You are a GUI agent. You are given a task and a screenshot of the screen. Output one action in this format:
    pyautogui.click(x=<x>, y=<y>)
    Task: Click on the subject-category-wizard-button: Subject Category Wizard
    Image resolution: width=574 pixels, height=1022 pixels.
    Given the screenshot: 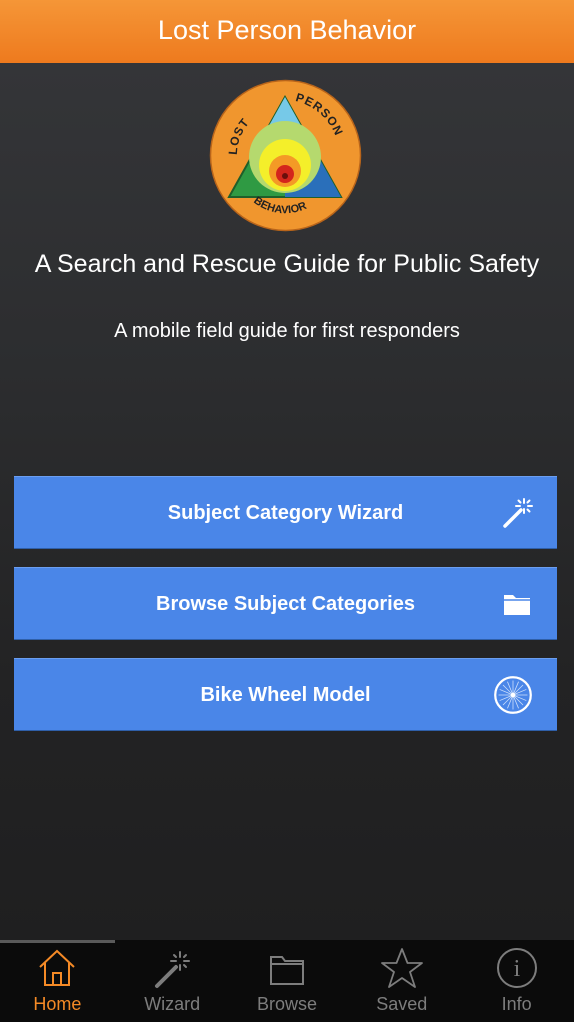 What is the action you would take?
    pyautogui.click(x=285, y=512)
    